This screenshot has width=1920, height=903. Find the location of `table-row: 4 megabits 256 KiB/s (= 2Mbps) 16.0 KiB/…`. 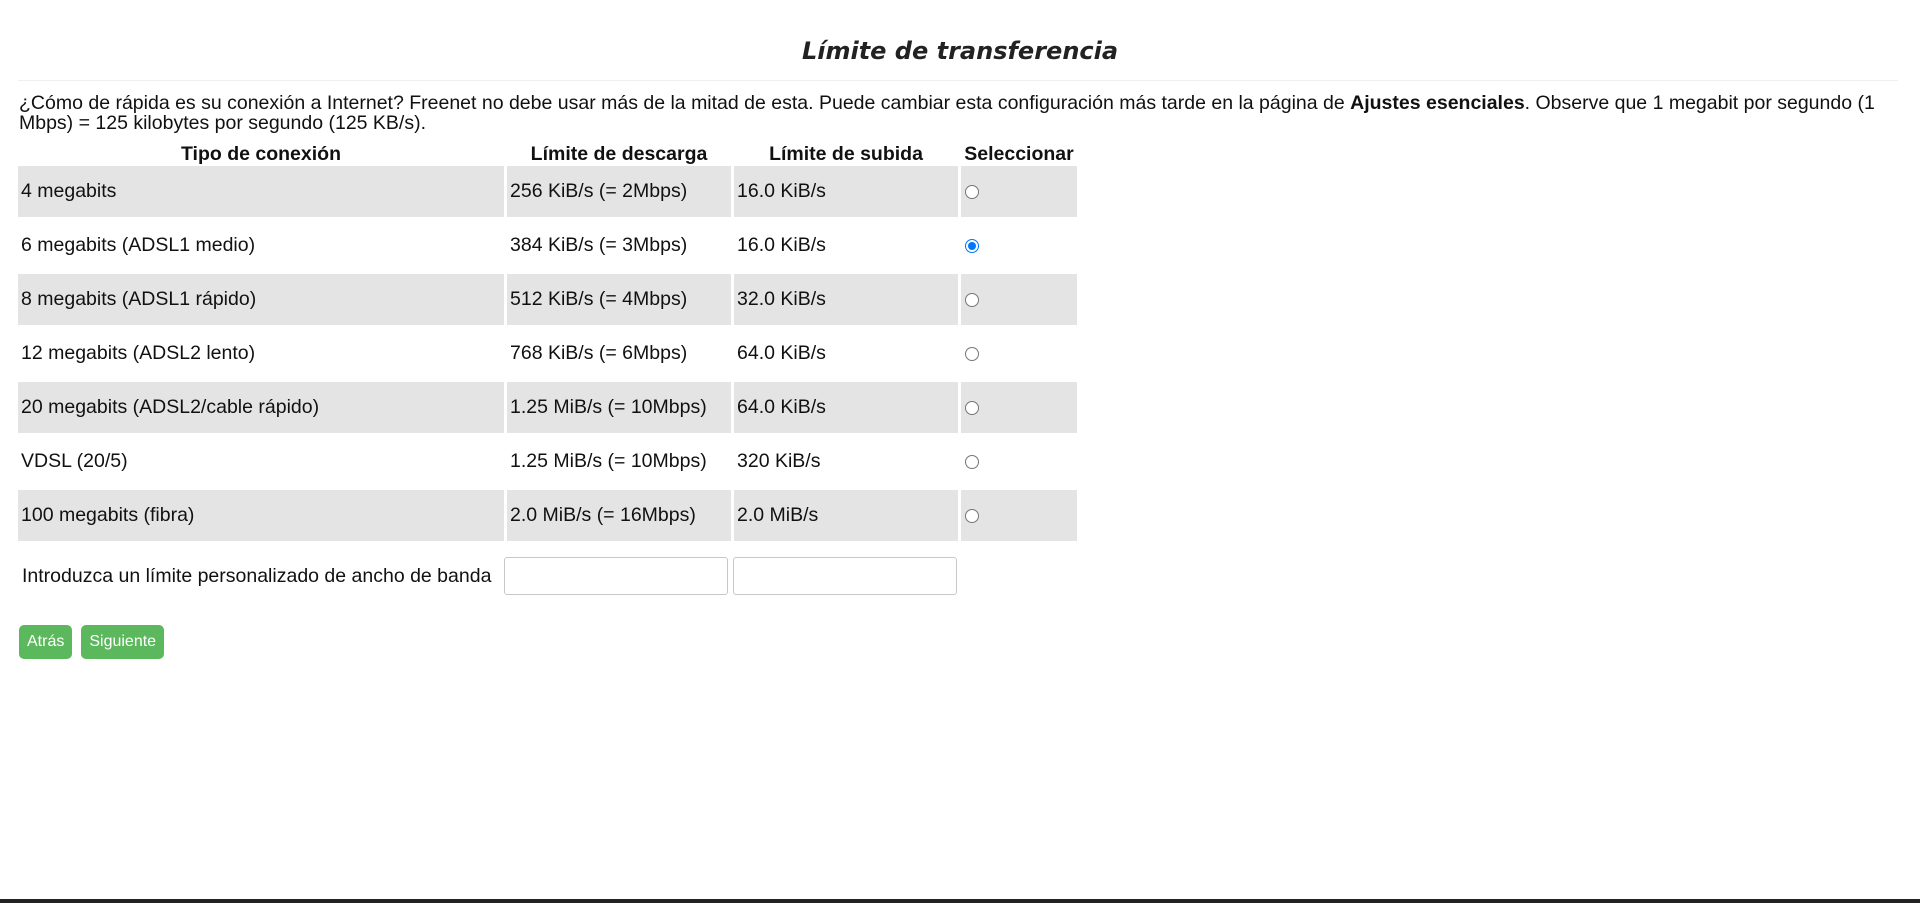

table-row: 4 megabits 256 KiB/s (= 2Mbps) 16.0 KiB/… is located at coordinates (547, 191).